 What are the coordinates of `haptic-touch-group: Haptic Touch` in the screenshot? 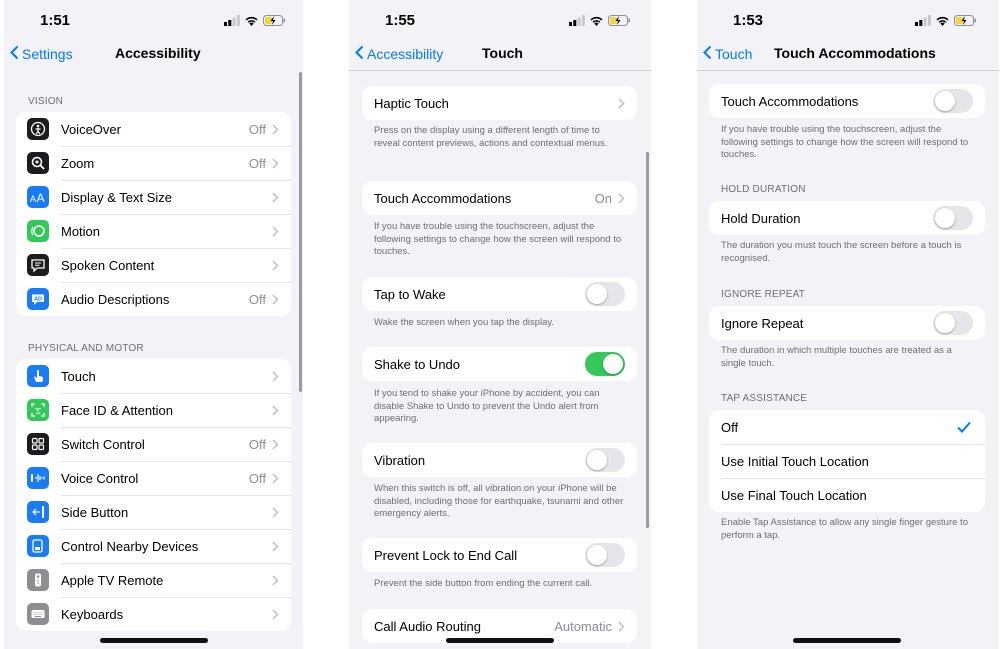 It's located at (499, 103).